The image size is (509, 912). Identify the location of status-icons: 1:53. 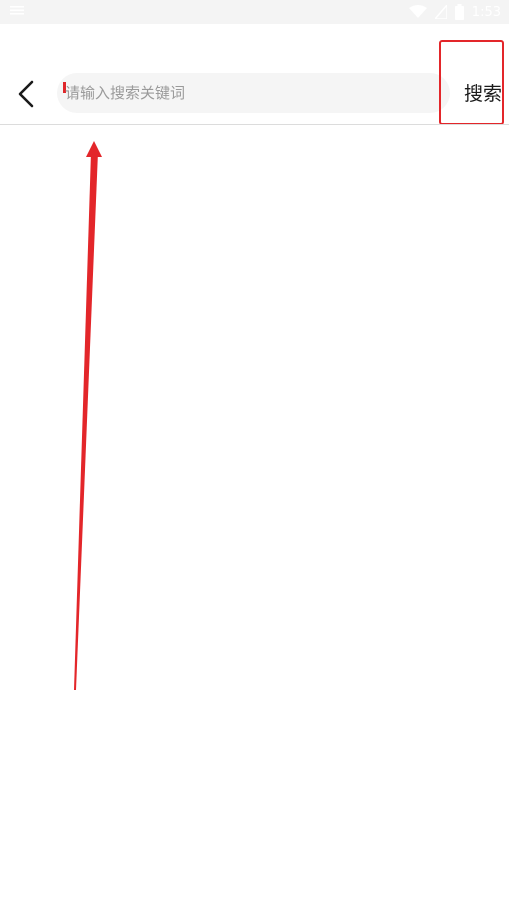
(454, 12).